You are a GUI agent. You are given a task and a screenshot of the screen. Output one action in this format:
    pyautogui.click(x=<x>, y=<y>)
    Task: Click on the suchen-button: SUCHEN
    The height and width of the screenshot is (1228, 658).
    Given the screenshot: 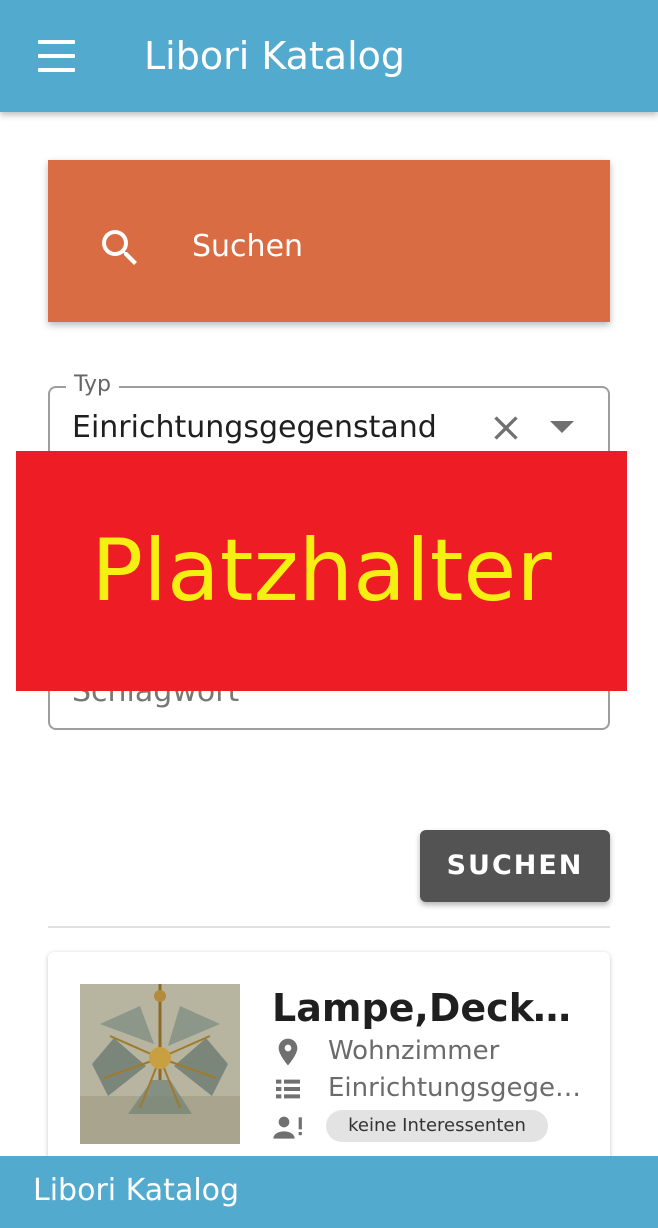 What is the action you would take?
    pyautogui.click(x=515, y=866)
    